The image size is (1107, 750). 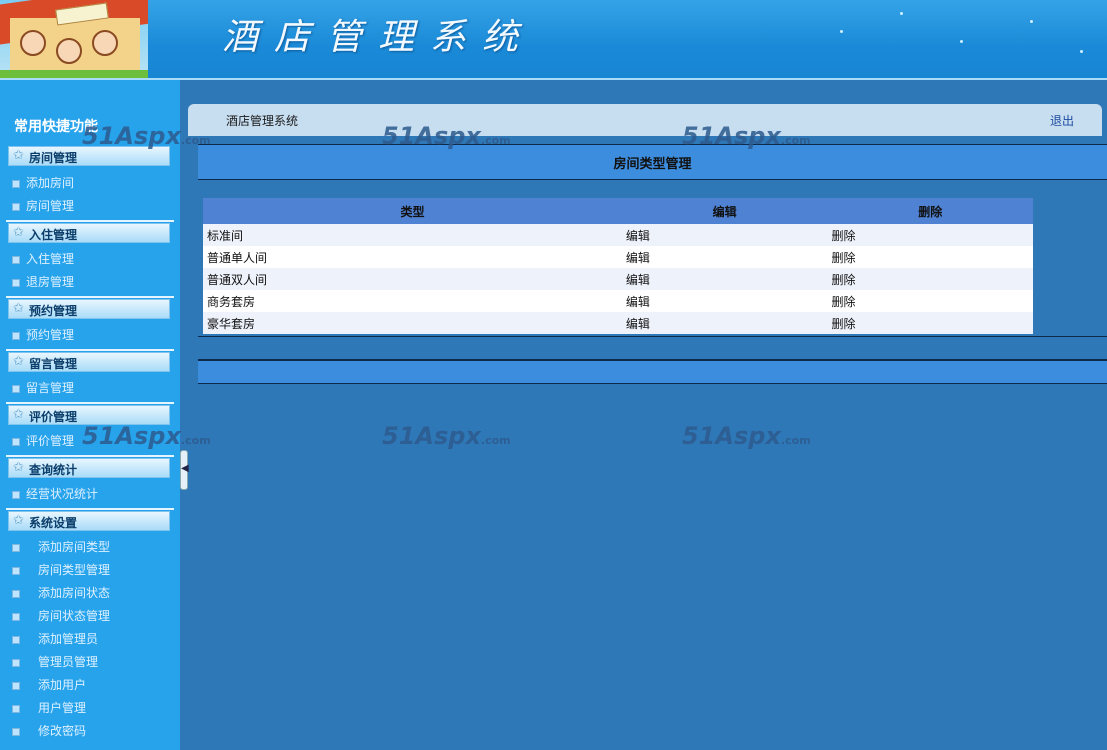 I want to click on chevron-left-icon: ◀, so click(x=185, y=468).